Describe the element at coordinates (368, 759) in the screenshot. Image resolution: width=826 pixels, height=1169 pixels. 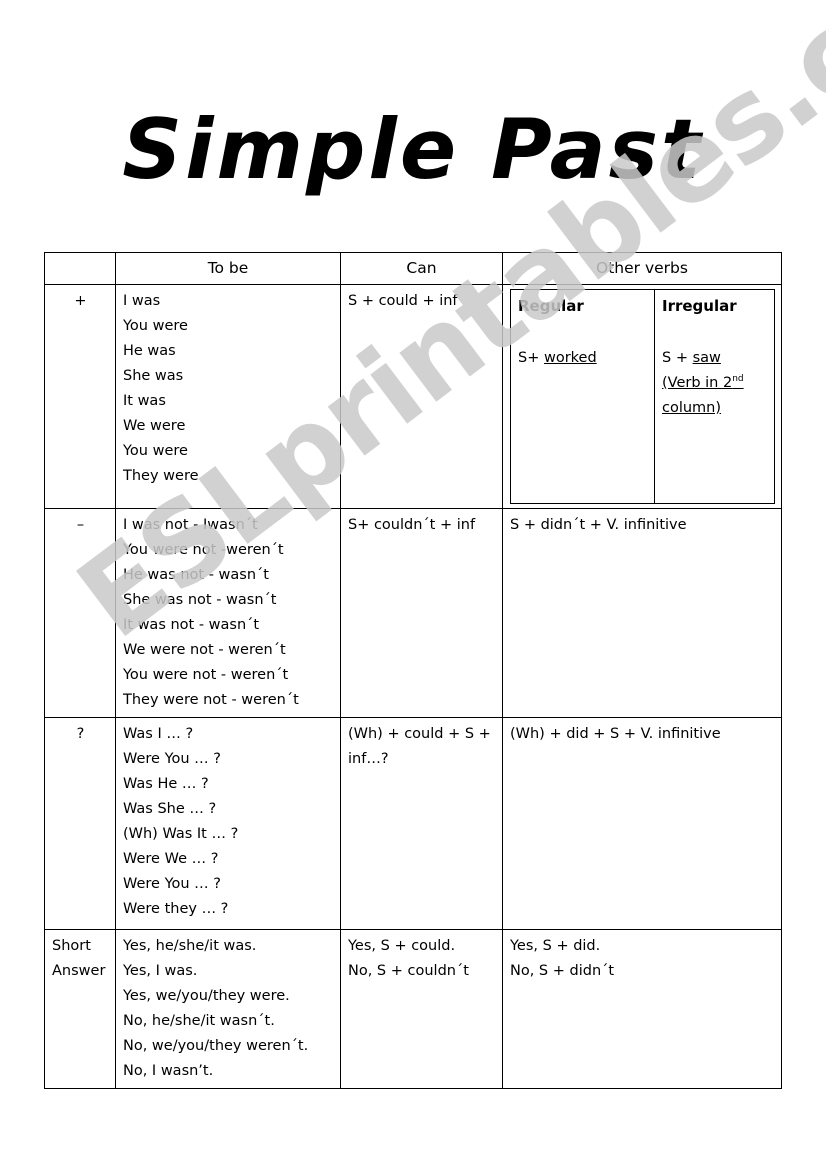
I see `list-item: inf…?` at that location.